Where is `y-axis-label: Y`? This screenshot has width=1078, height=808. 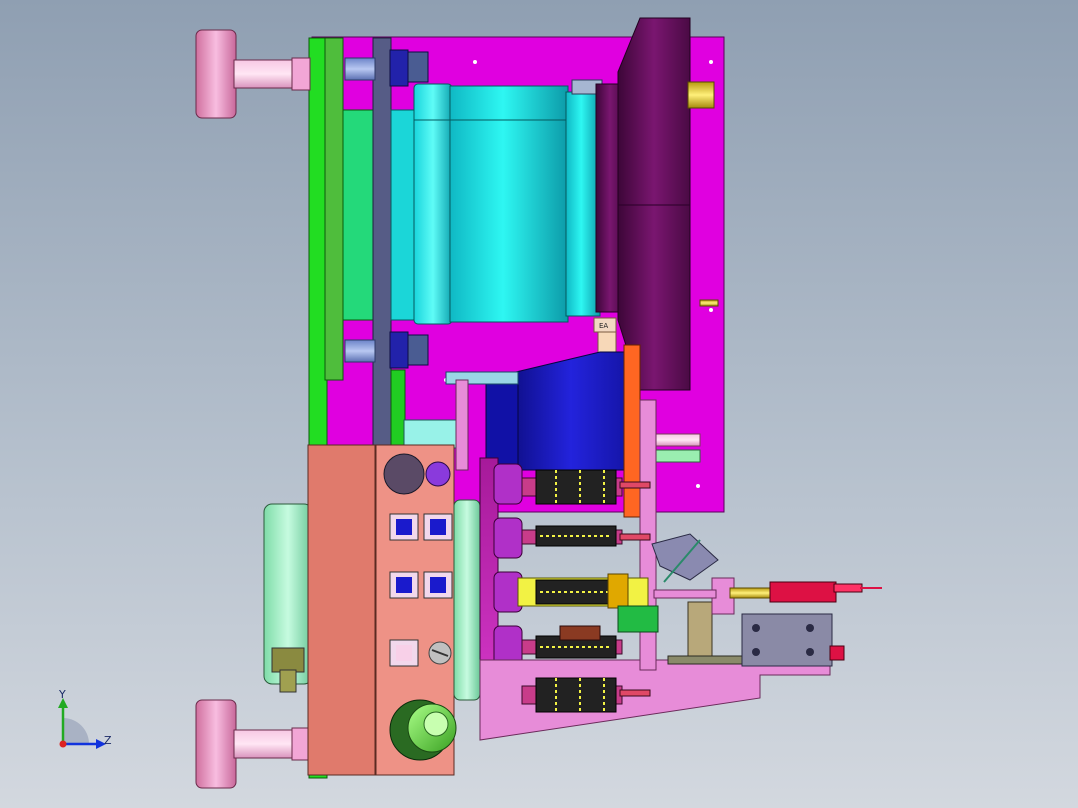
y-axis-label: Y is located at coordinates (62, 694).